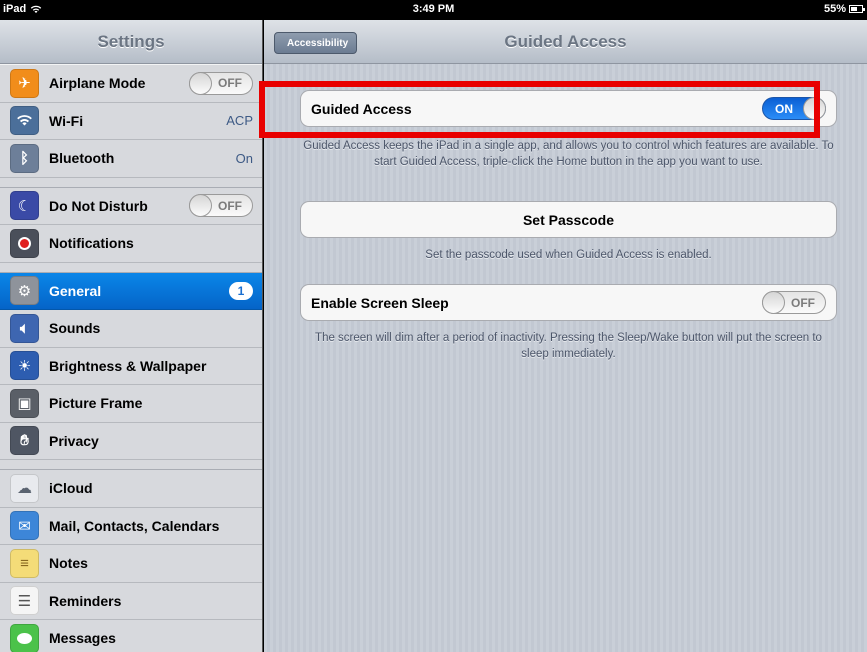 The width and height of the screenshot is (867, 652). I want to click on sidebar-item-label: iCloud, so click(71, 488).